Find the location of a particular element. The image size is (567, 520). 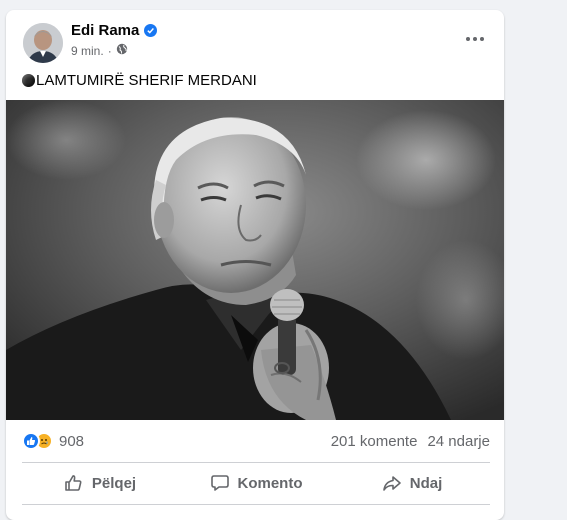

share-arrow-icon is located at coordinates (392, 483).